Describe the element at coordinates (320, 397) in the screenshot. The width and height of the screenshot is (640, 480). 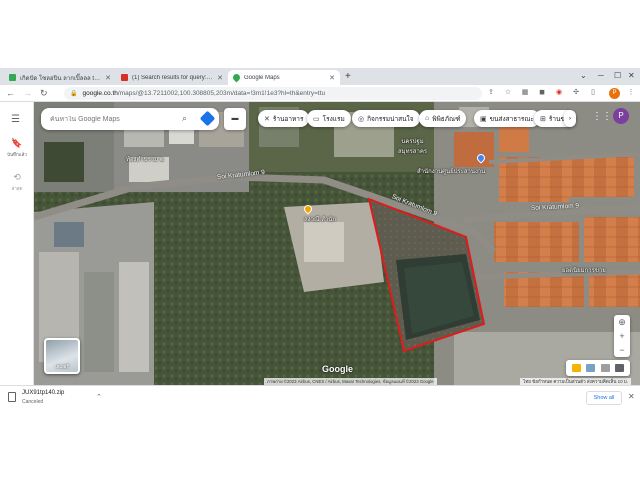
I see `downloads-bar: JUX91tp140.zip Canceled ⌃ Show all ✕` at that location.